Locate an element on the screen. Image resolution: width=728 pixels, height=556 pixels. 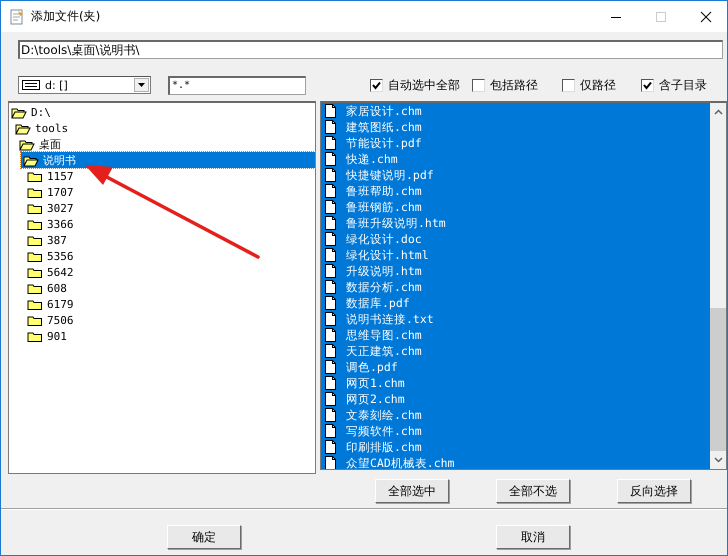
path-field: D:\tools\桌面\说明书\ is located at coordinates (370, 49).